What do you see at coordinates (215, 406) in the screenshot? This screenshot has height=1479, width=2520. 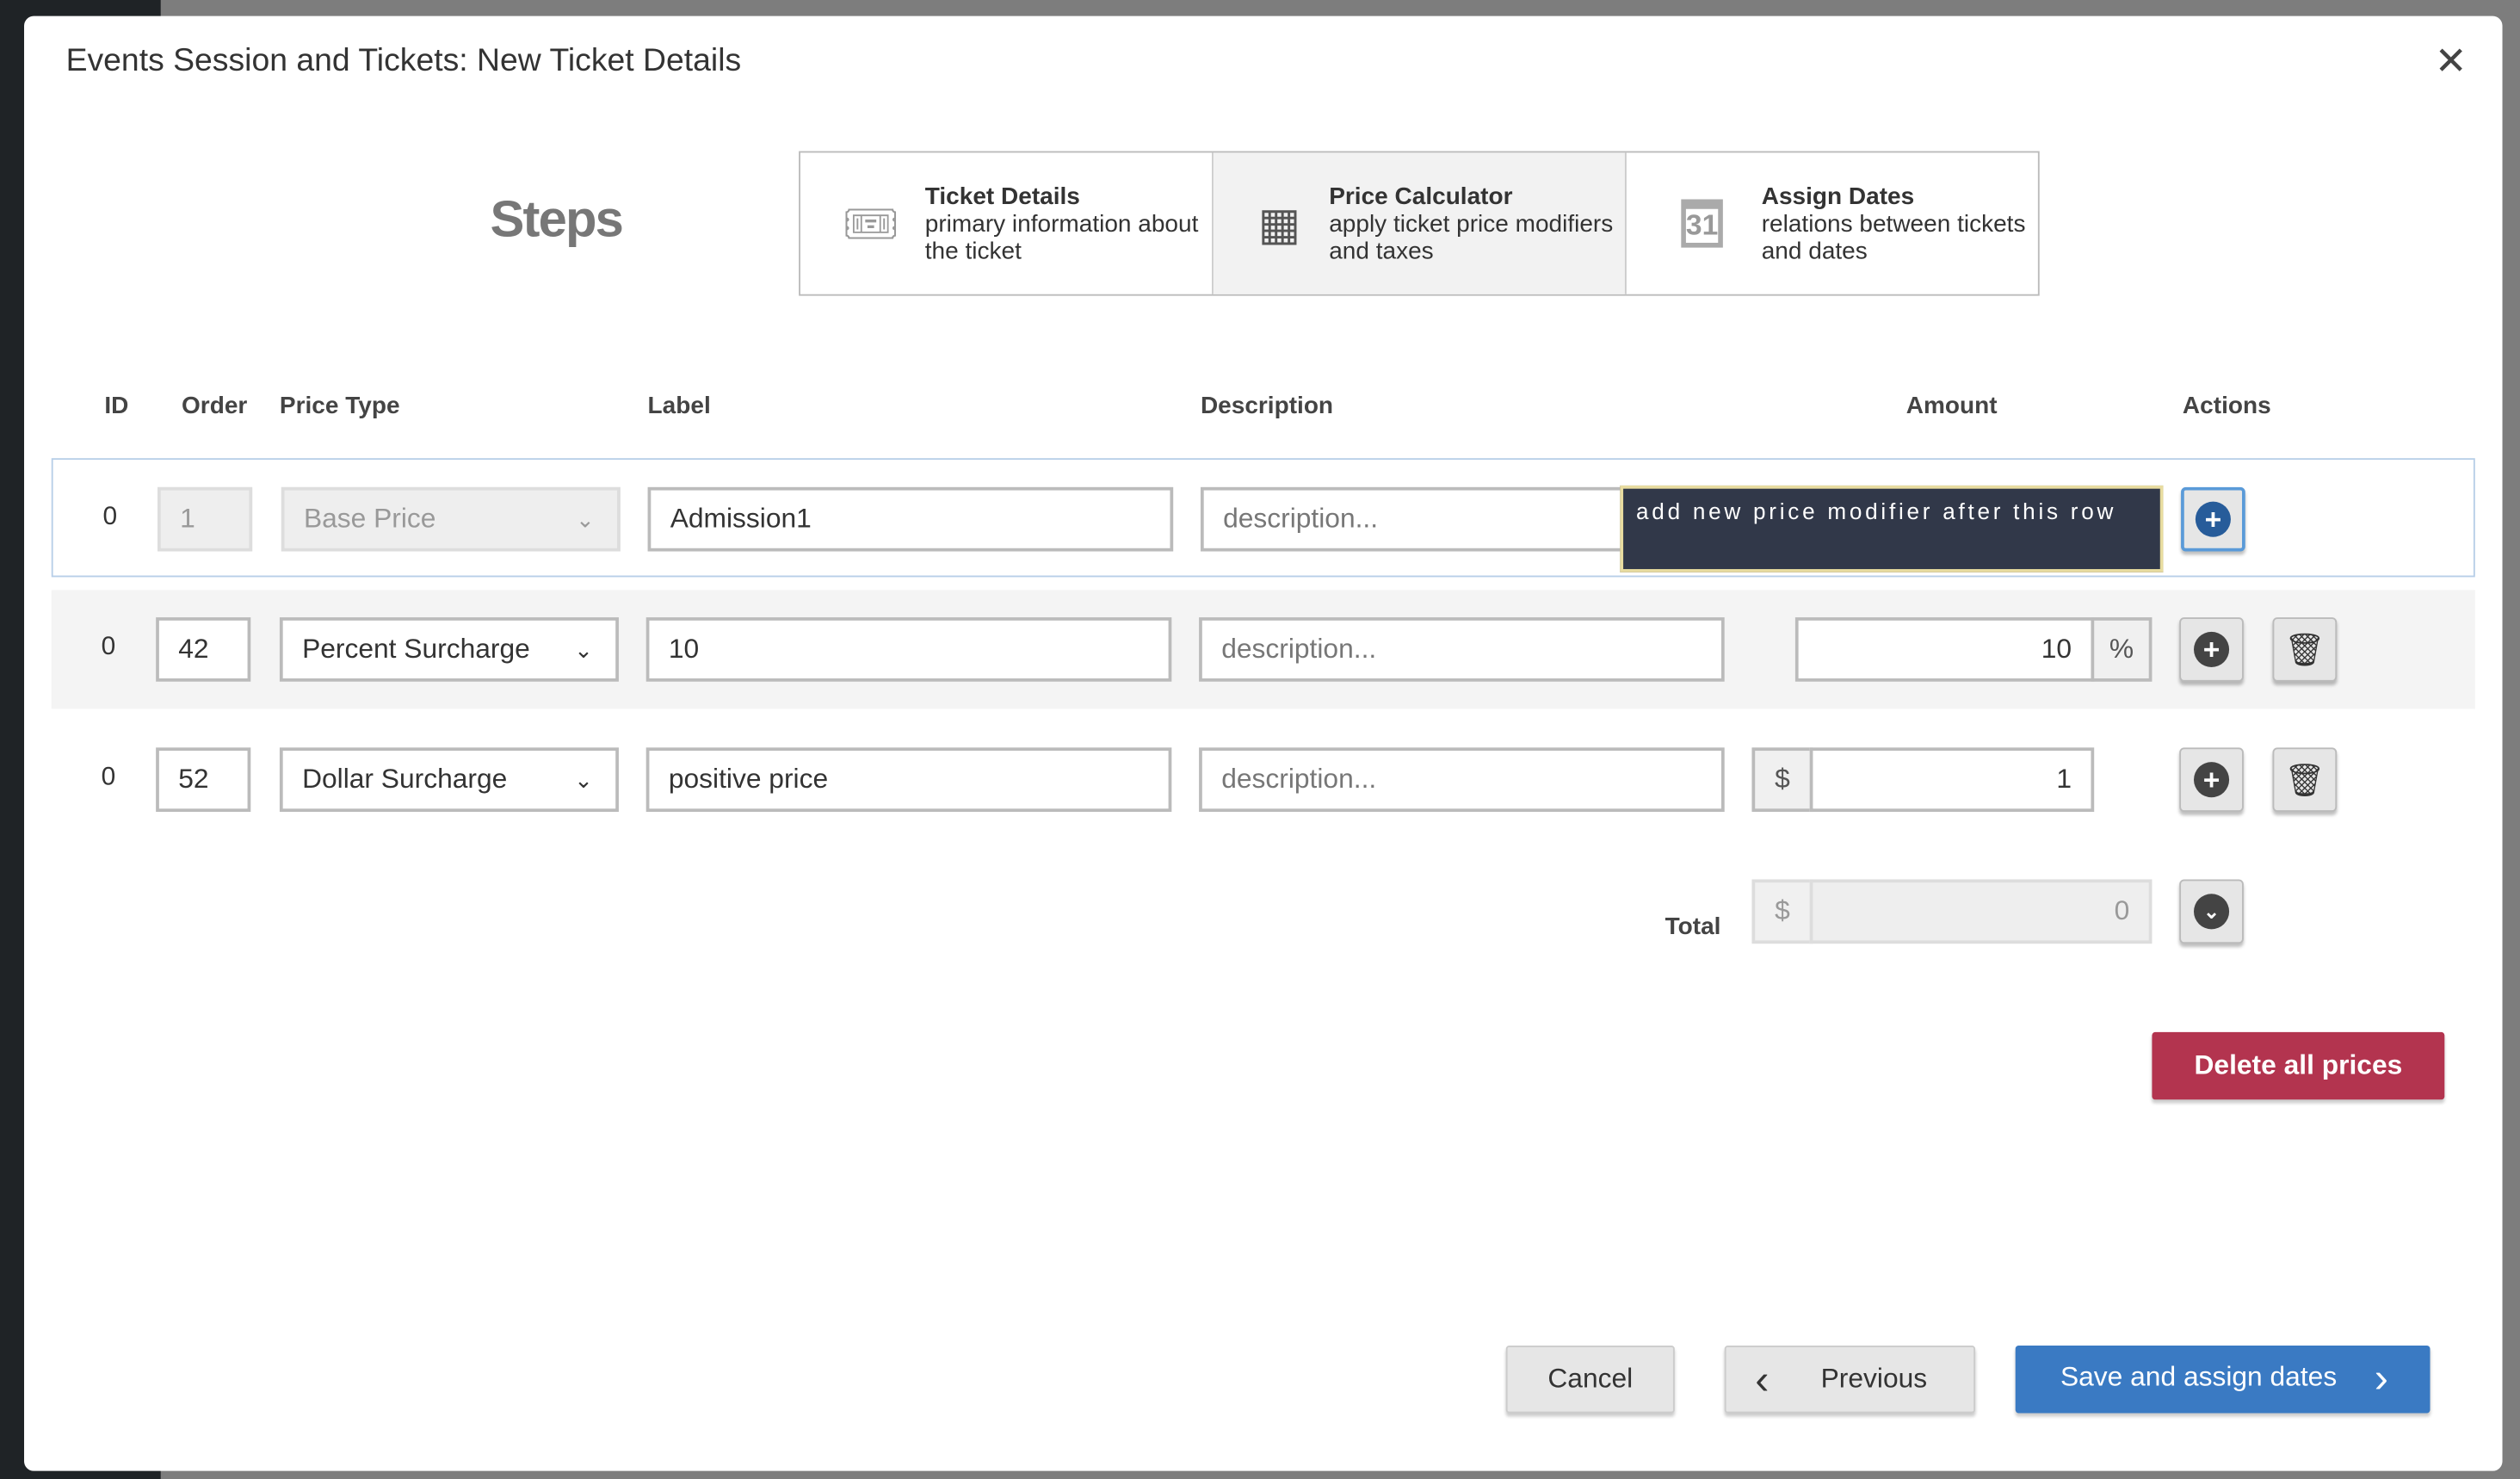 I see `header-order: Order` at bounding box center [215, 406].